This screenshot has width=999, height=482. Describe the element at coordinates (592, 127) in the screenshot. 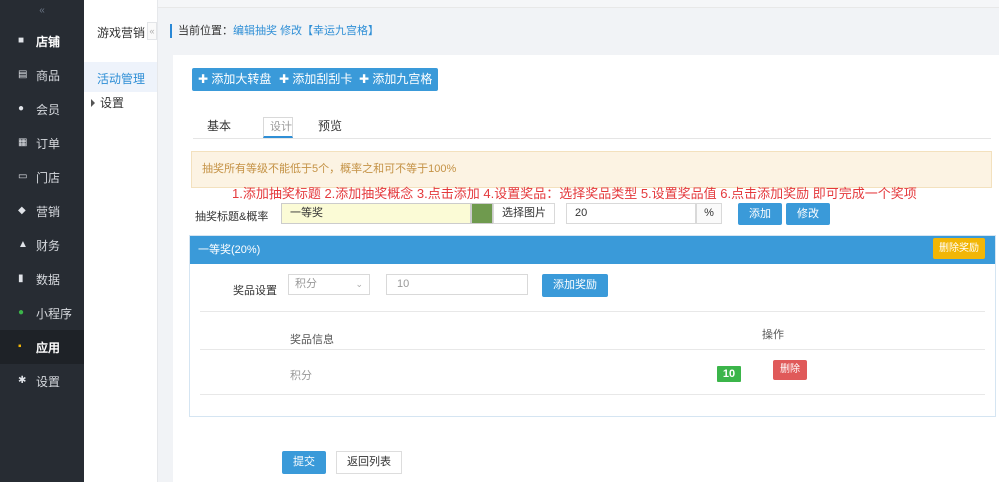

I see `tab-bar: 基本 设计 预览` at that location.